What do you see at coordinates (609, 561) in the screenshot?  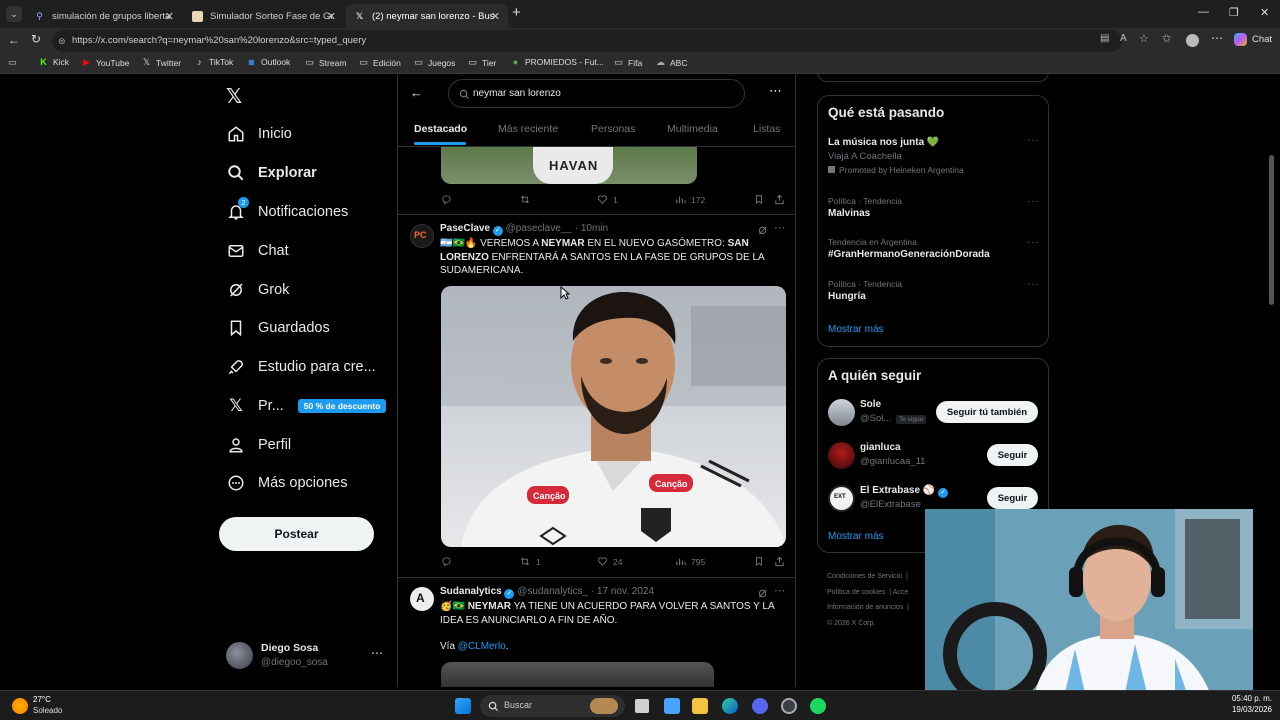 I see `like-button: 24` at bounding box center [609, 561].